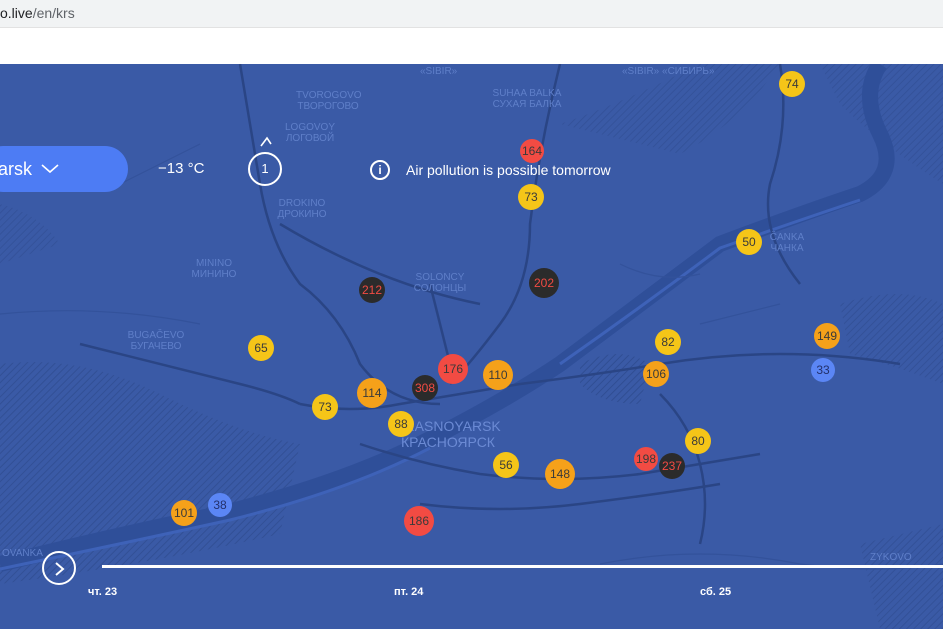 The width and height of the screenshot is (943, 629). I want to click on city-name: arsk, so click(16, 169).